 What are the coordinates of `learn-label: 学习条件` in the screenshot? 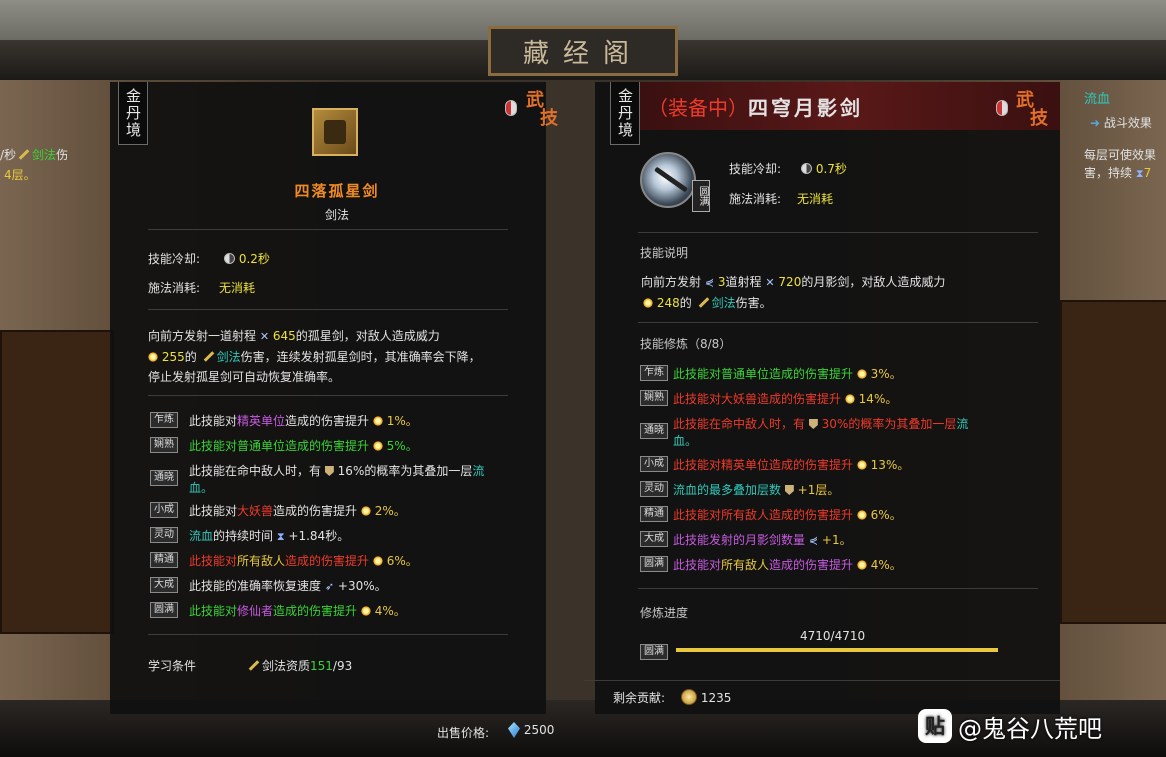 It's located at (172, 666).